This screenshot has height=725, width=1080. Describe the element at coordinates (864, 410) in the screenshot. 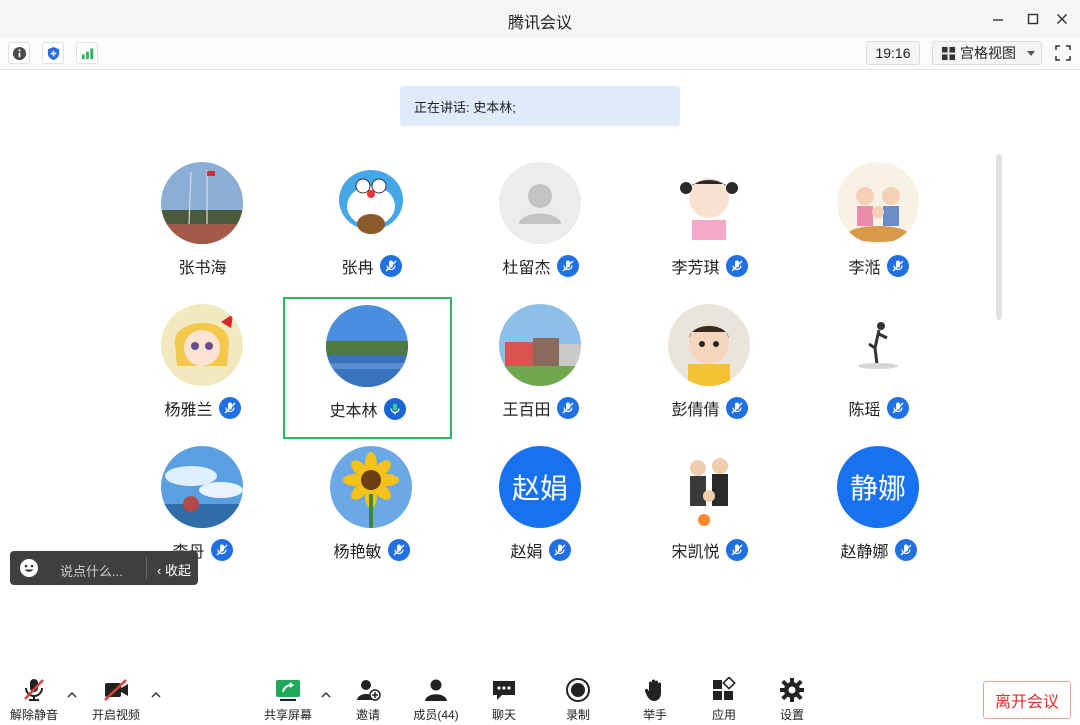

I see `participant-name: 陈瑶` at that location.